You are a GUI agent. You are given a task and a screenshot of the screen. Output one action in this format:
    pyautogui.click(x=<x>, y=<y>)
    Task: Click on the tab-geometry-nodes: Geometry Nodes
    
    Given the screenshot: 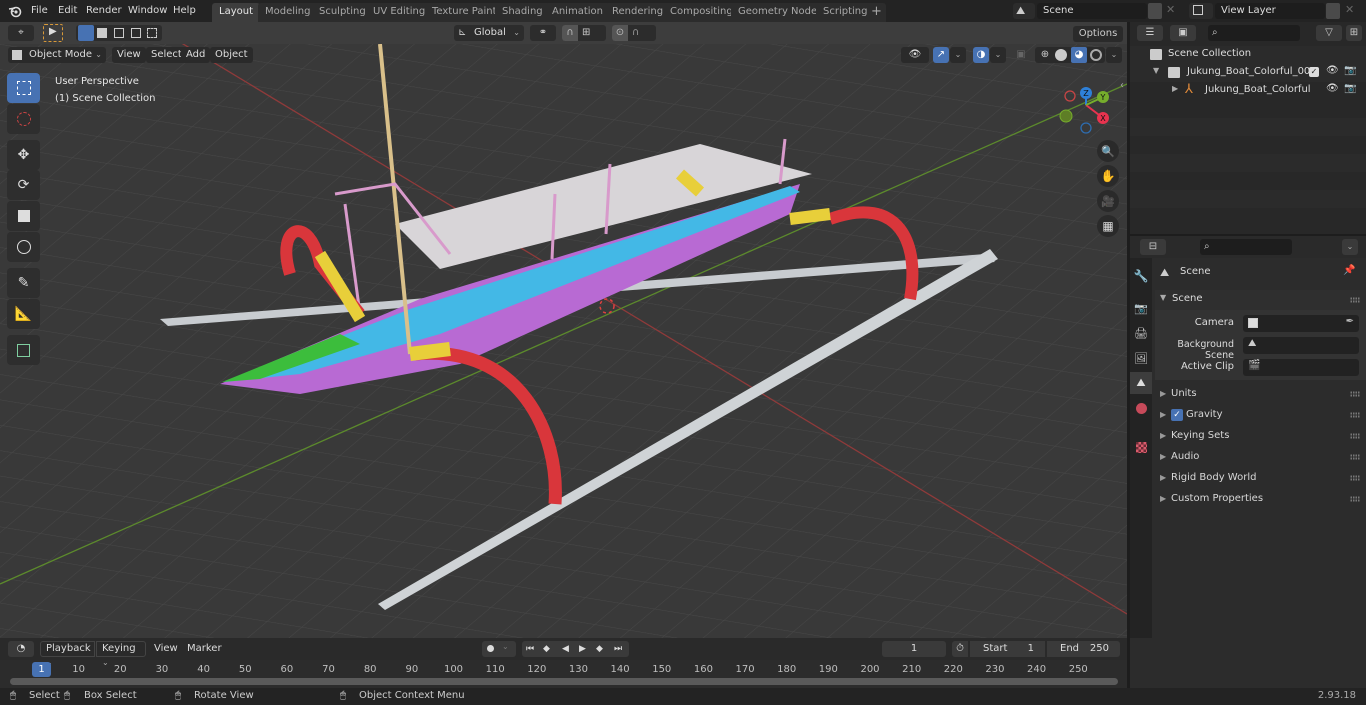 What is the action you would take?
    pyautogui.click(x=780, y=12)
    